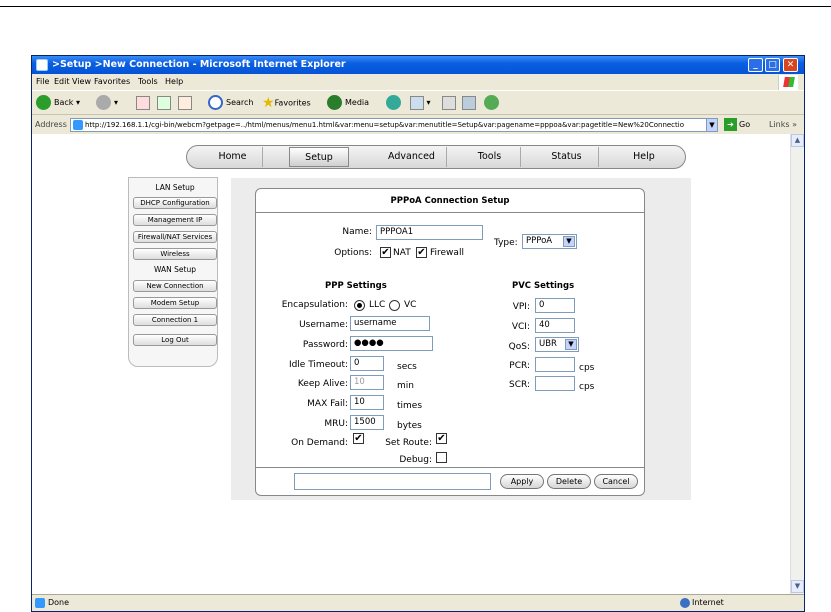 This screenshot has height=612, width=831. Describe the element at coordinates (616, 481) in the screenshot. I see `cancel-button: Cancel` at that location.